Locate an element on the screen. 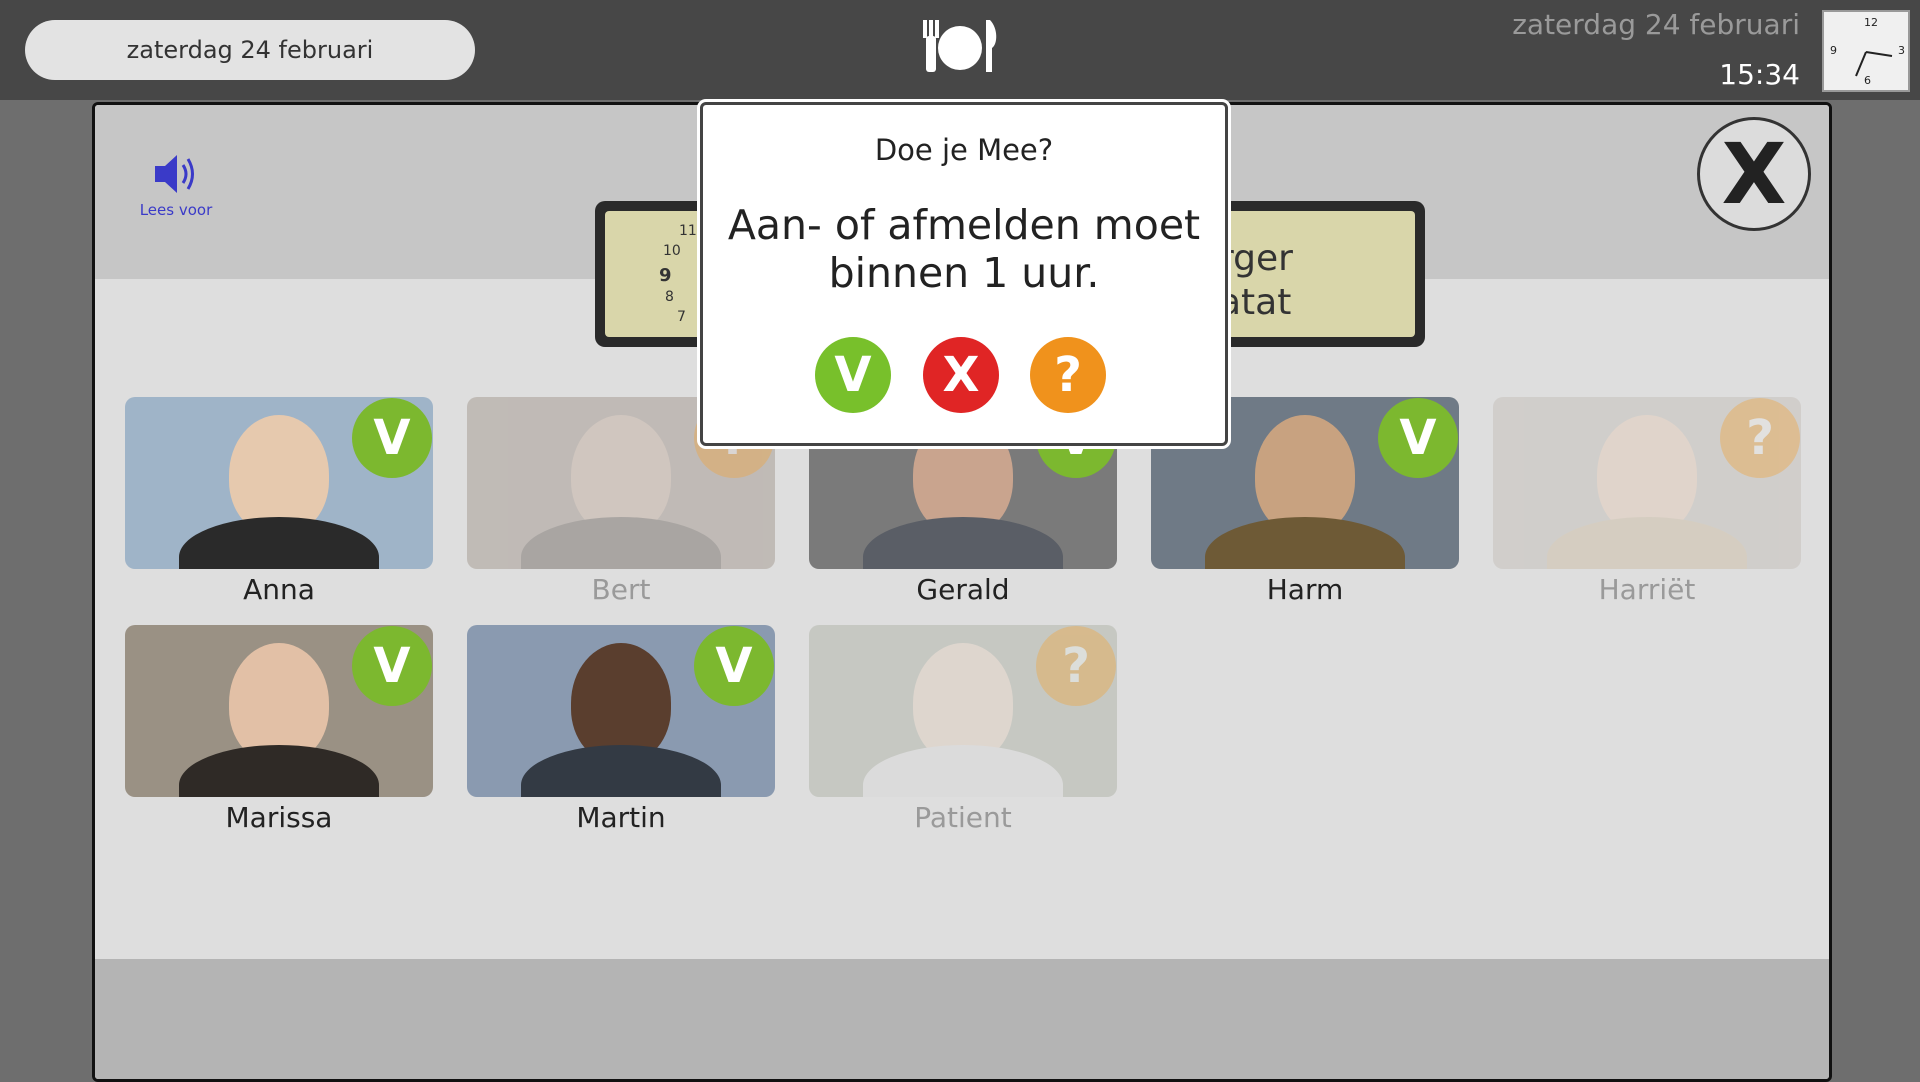  read-aloud-label: Lees voor is located at coordinates (176, 210).